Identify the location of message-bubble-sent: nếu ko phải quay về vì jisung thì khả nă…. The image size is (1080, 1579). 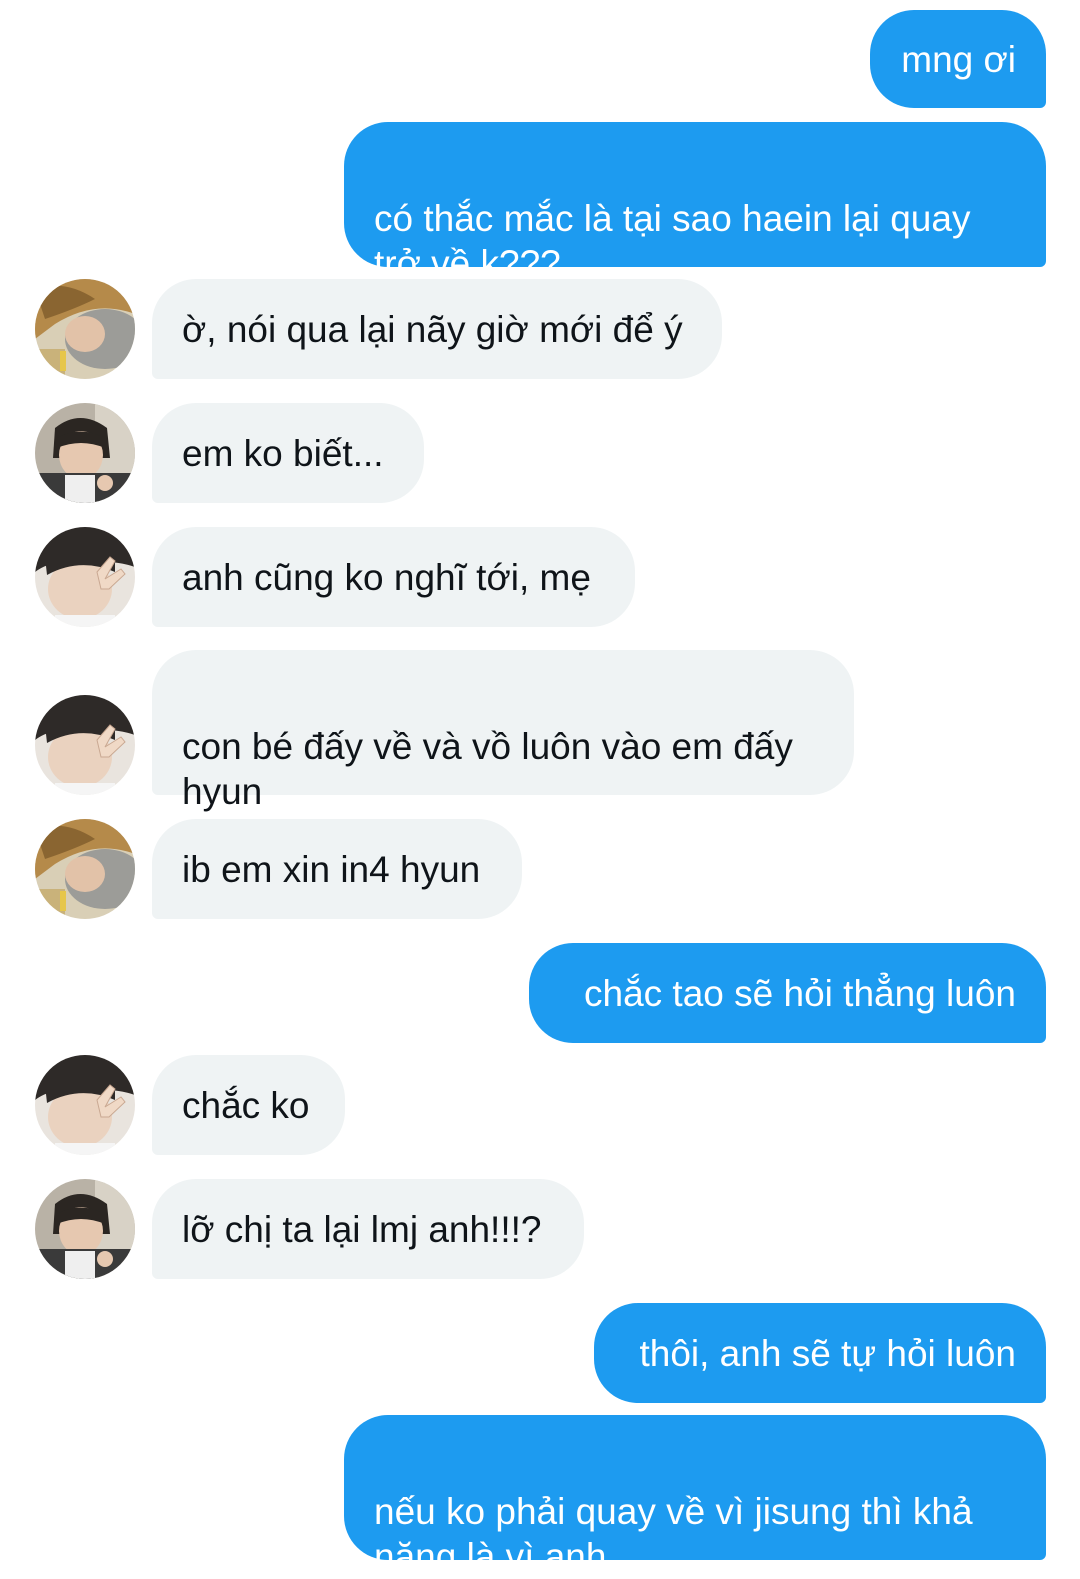
(695, 1496).